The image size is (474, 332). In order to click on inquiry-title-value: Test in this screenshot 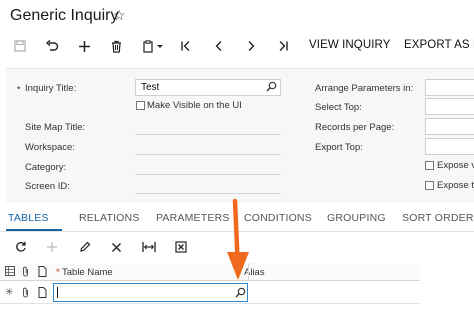, I will do `click(150, 87)`.